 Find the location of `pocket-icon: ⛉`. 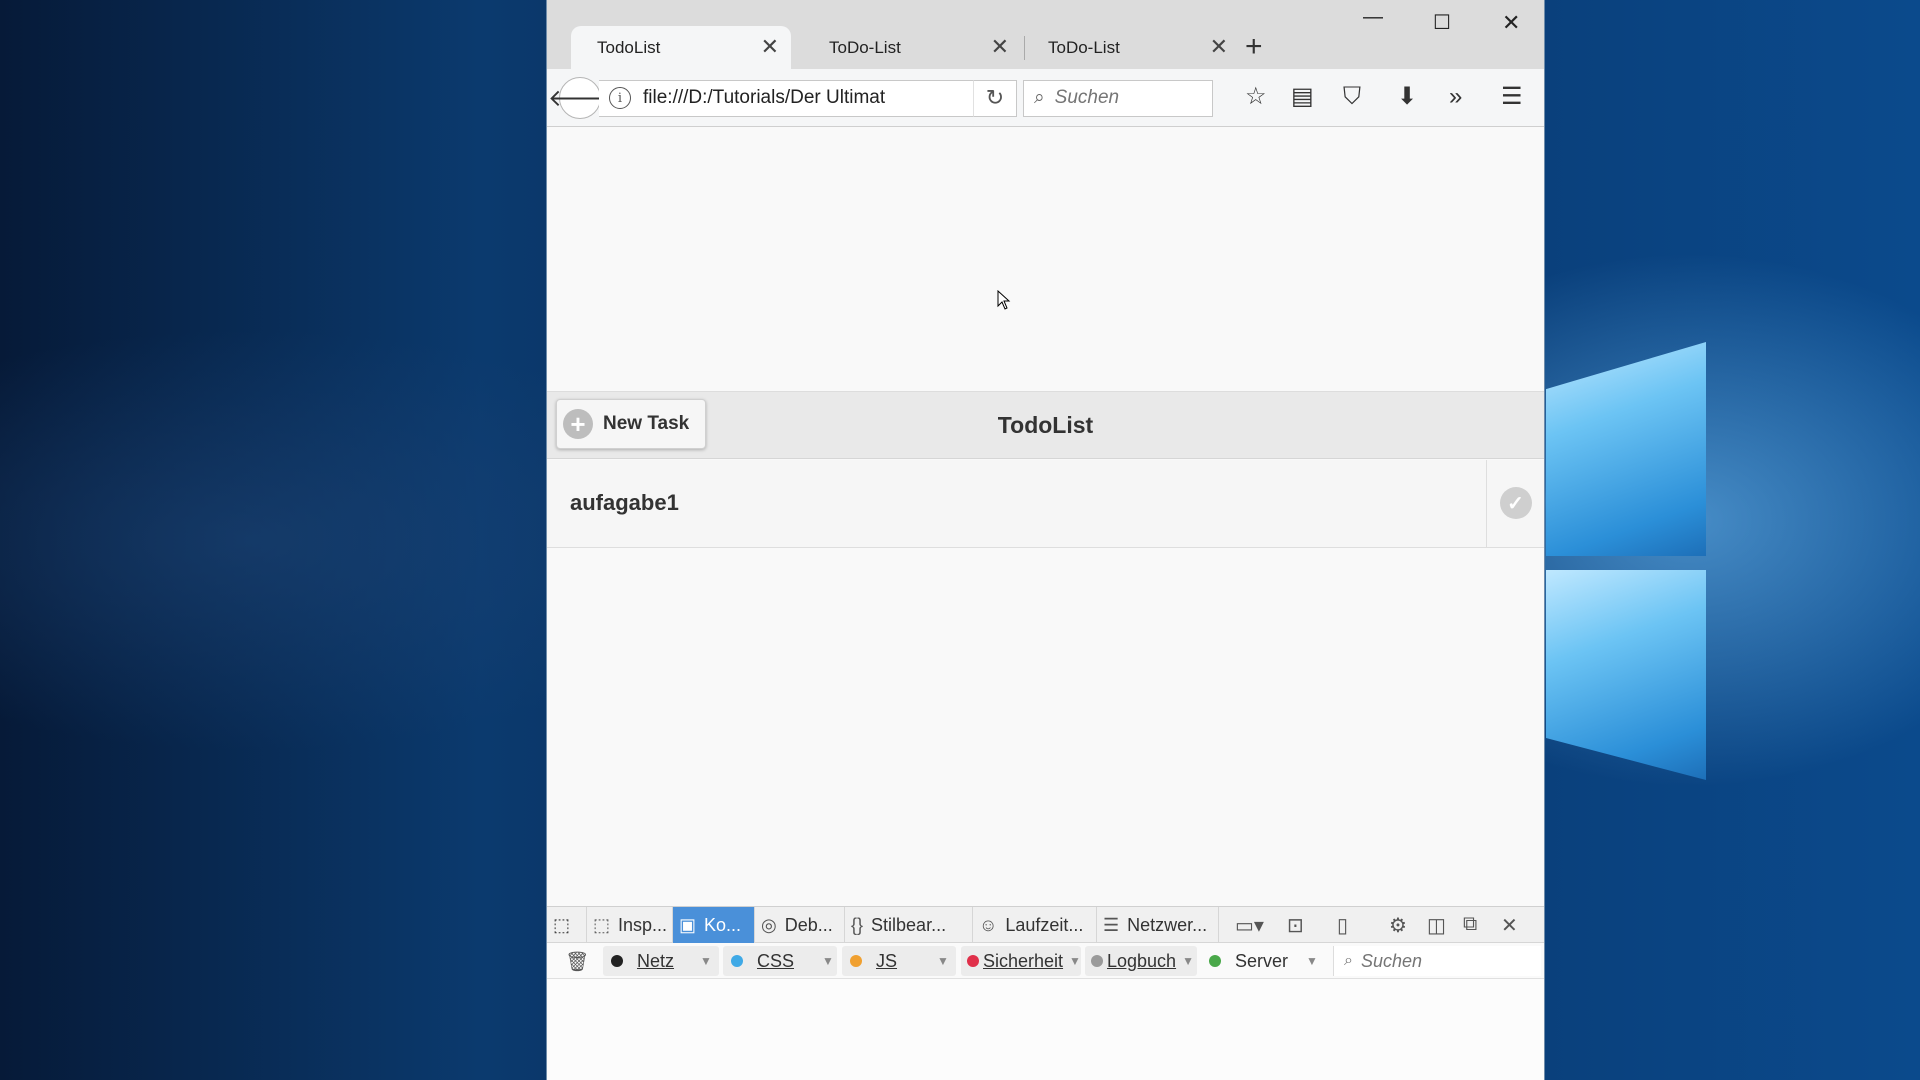

pocket-icon: ⛉ is located at coordinates (1352, 97).